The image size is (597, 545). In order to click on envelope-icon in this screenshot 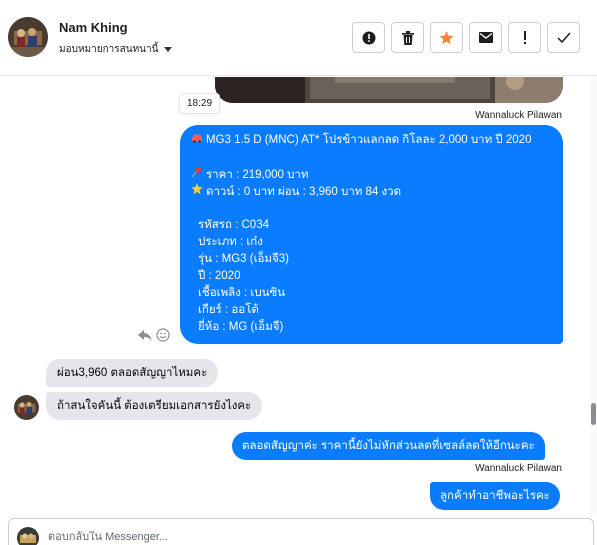, I will do `click(485, 37)`.